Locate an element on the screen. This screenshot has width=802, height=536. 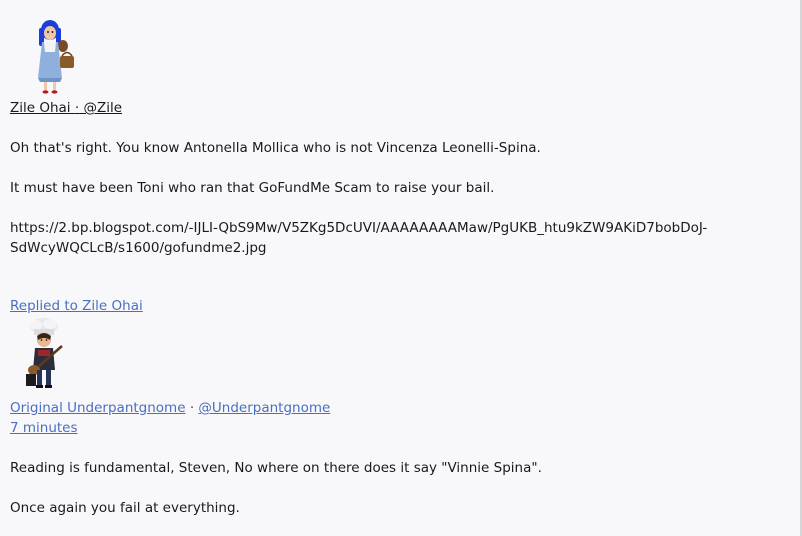
timestamp-link: 7 minutes is located at coordinates (44, 428).